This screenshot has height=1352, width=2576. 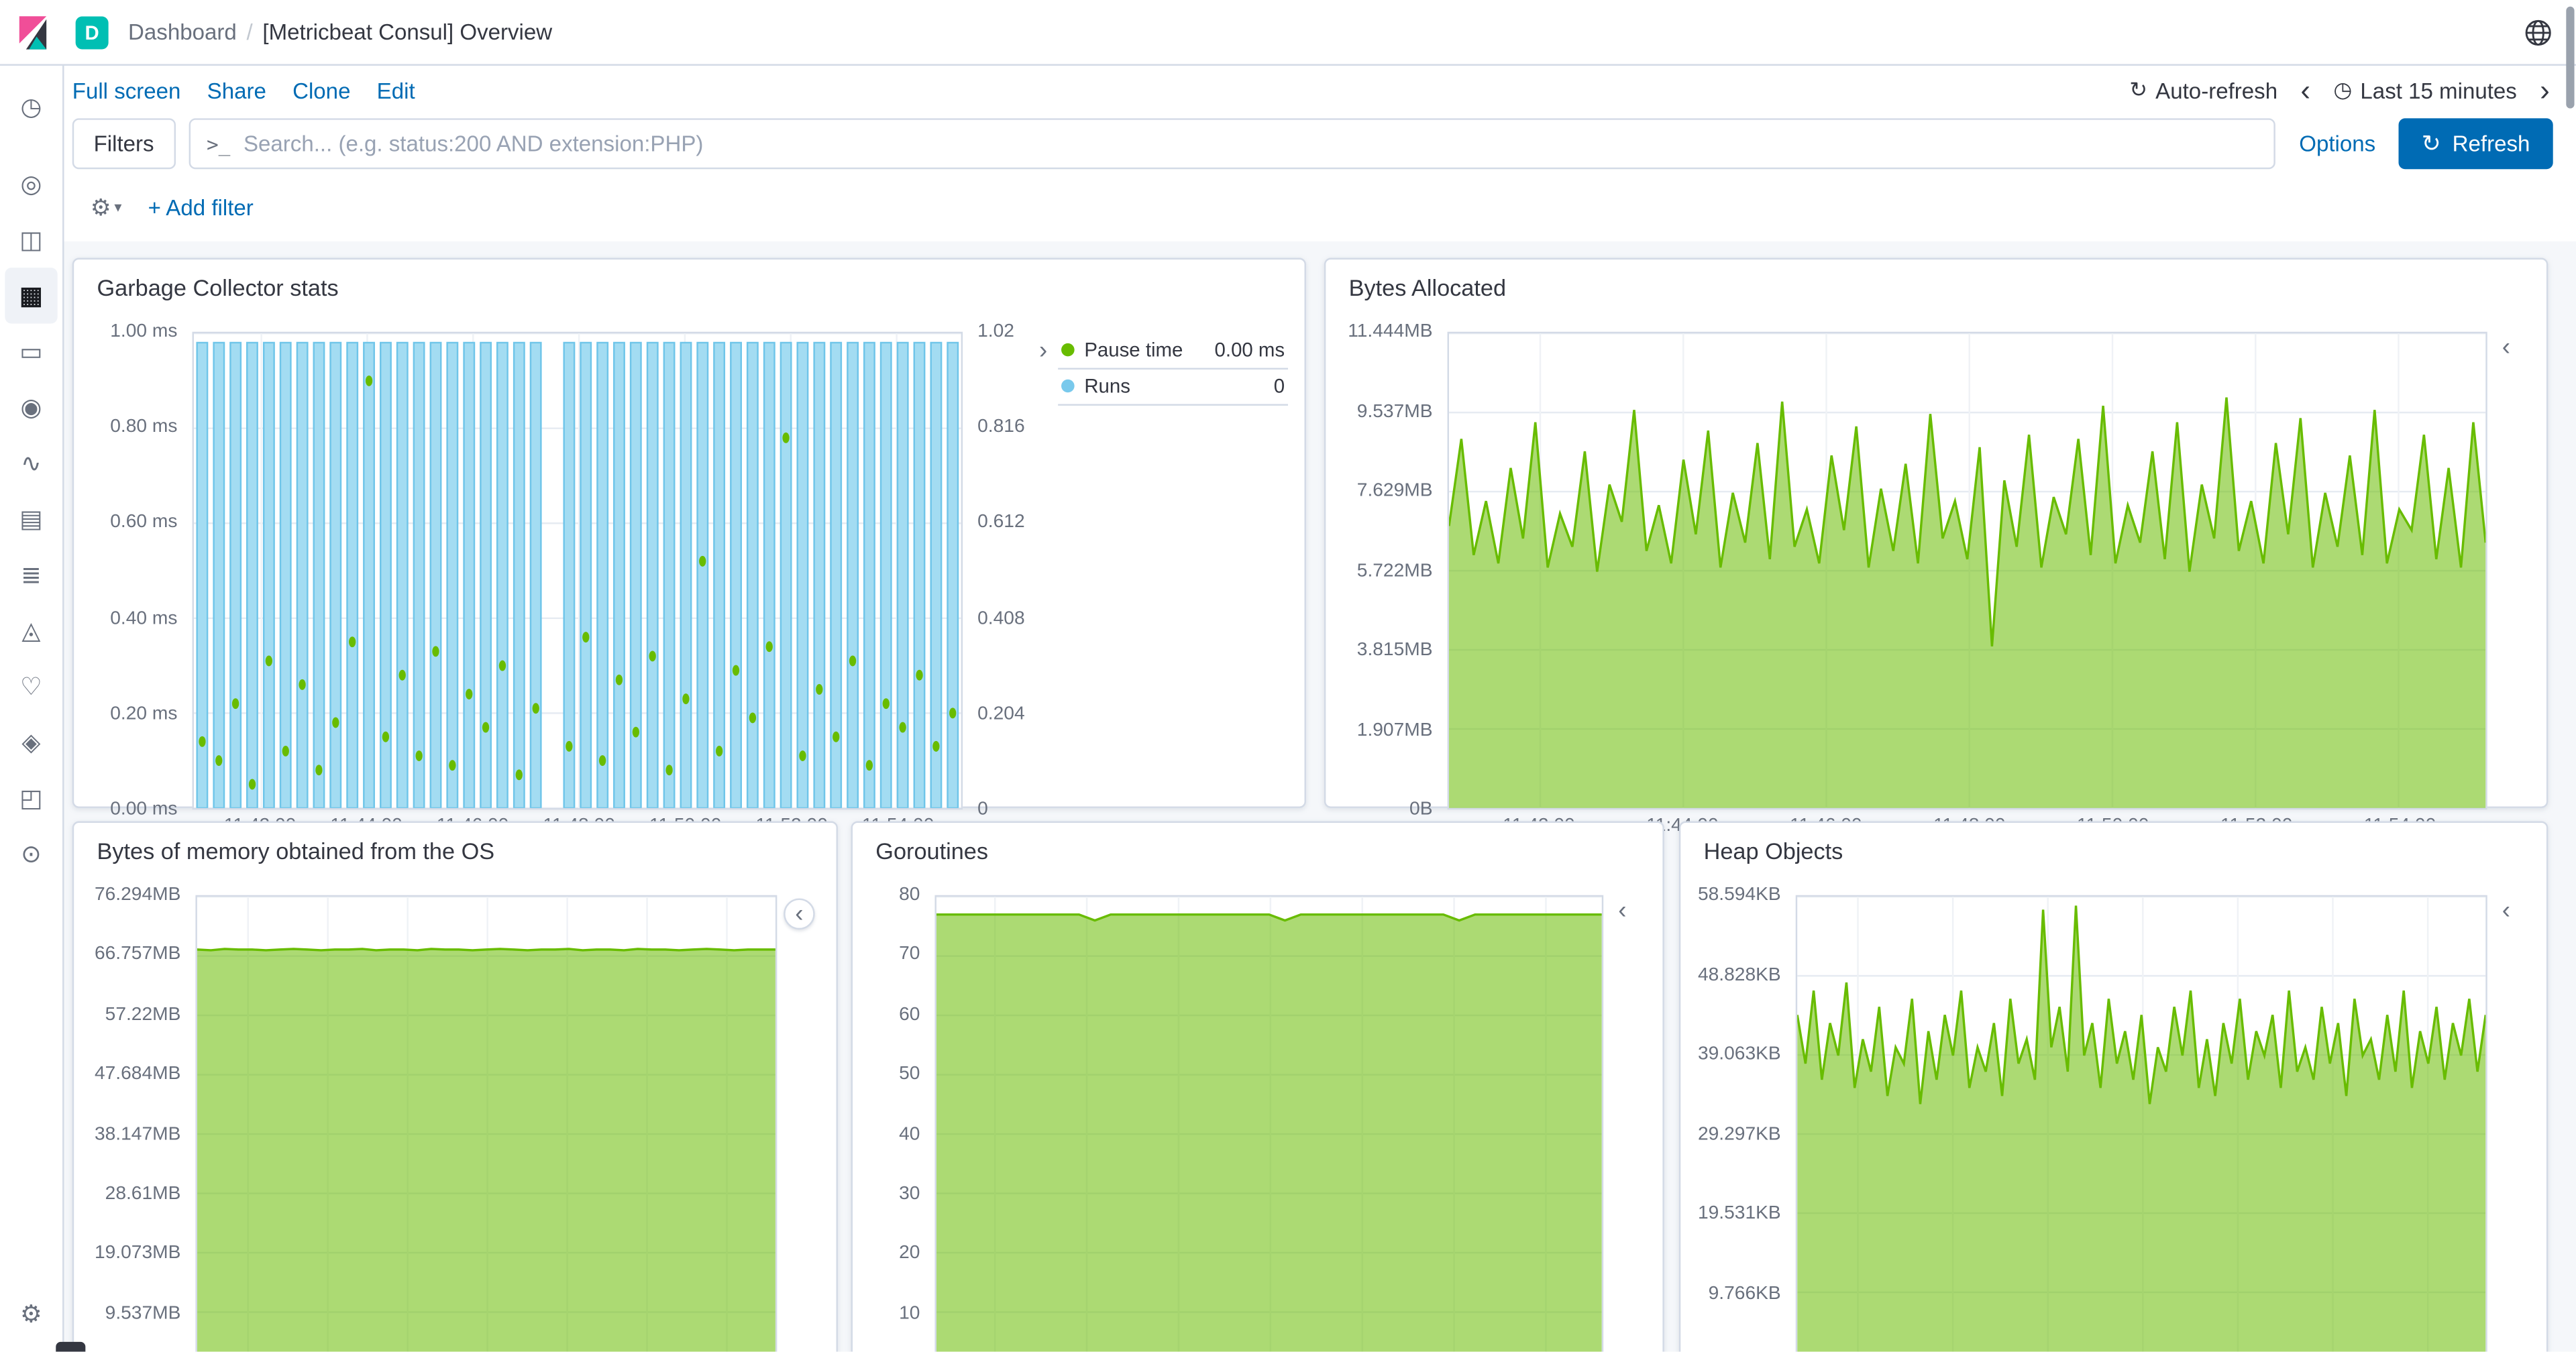 What do you see at coordinates (201, 206) in the screenshot?
I see `add-filter-button: + Add filter` at bounding box center [201, 206].